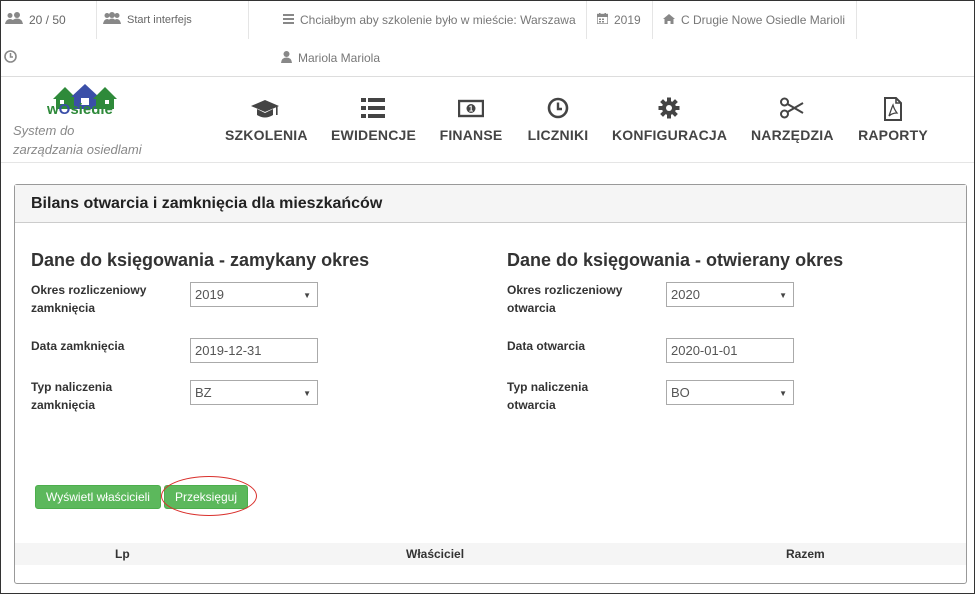 The width and height of the screenshot is (975, 594). Describe the element at coordinates (91, 109) in the screenshot. I see `logo-rest: siedle` at that location.